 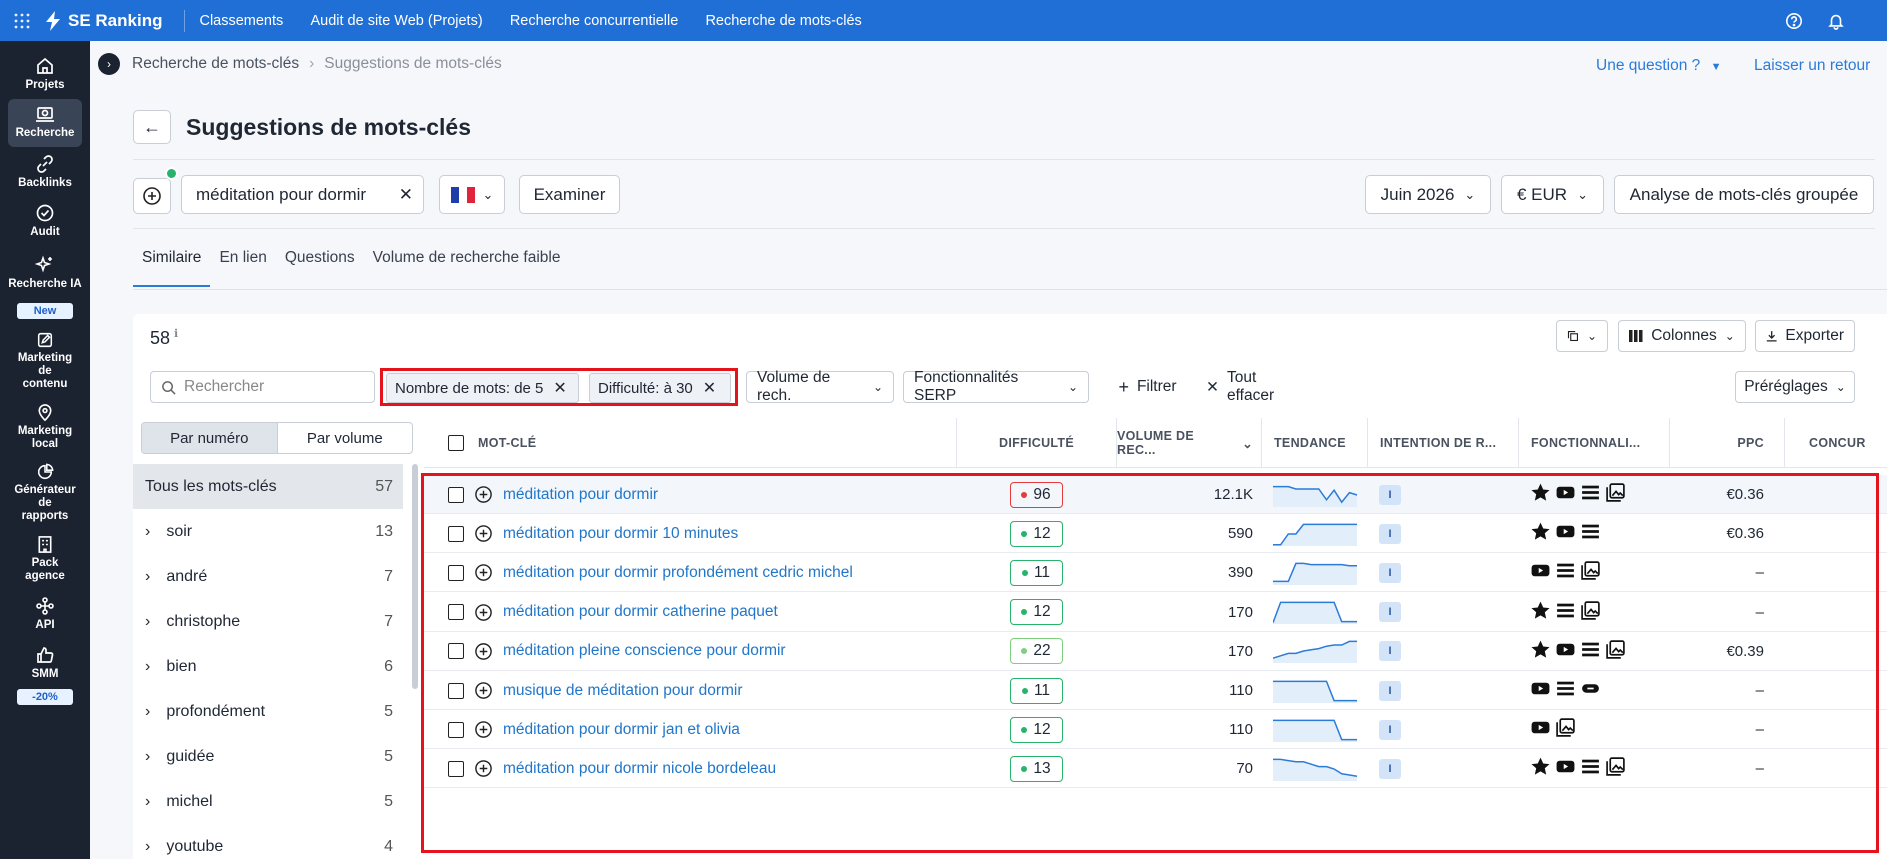 What do you see at coordinates (268, 756) in the screenshot?
I see `group-item: › guidée 5` at bounding box center [268, 756].